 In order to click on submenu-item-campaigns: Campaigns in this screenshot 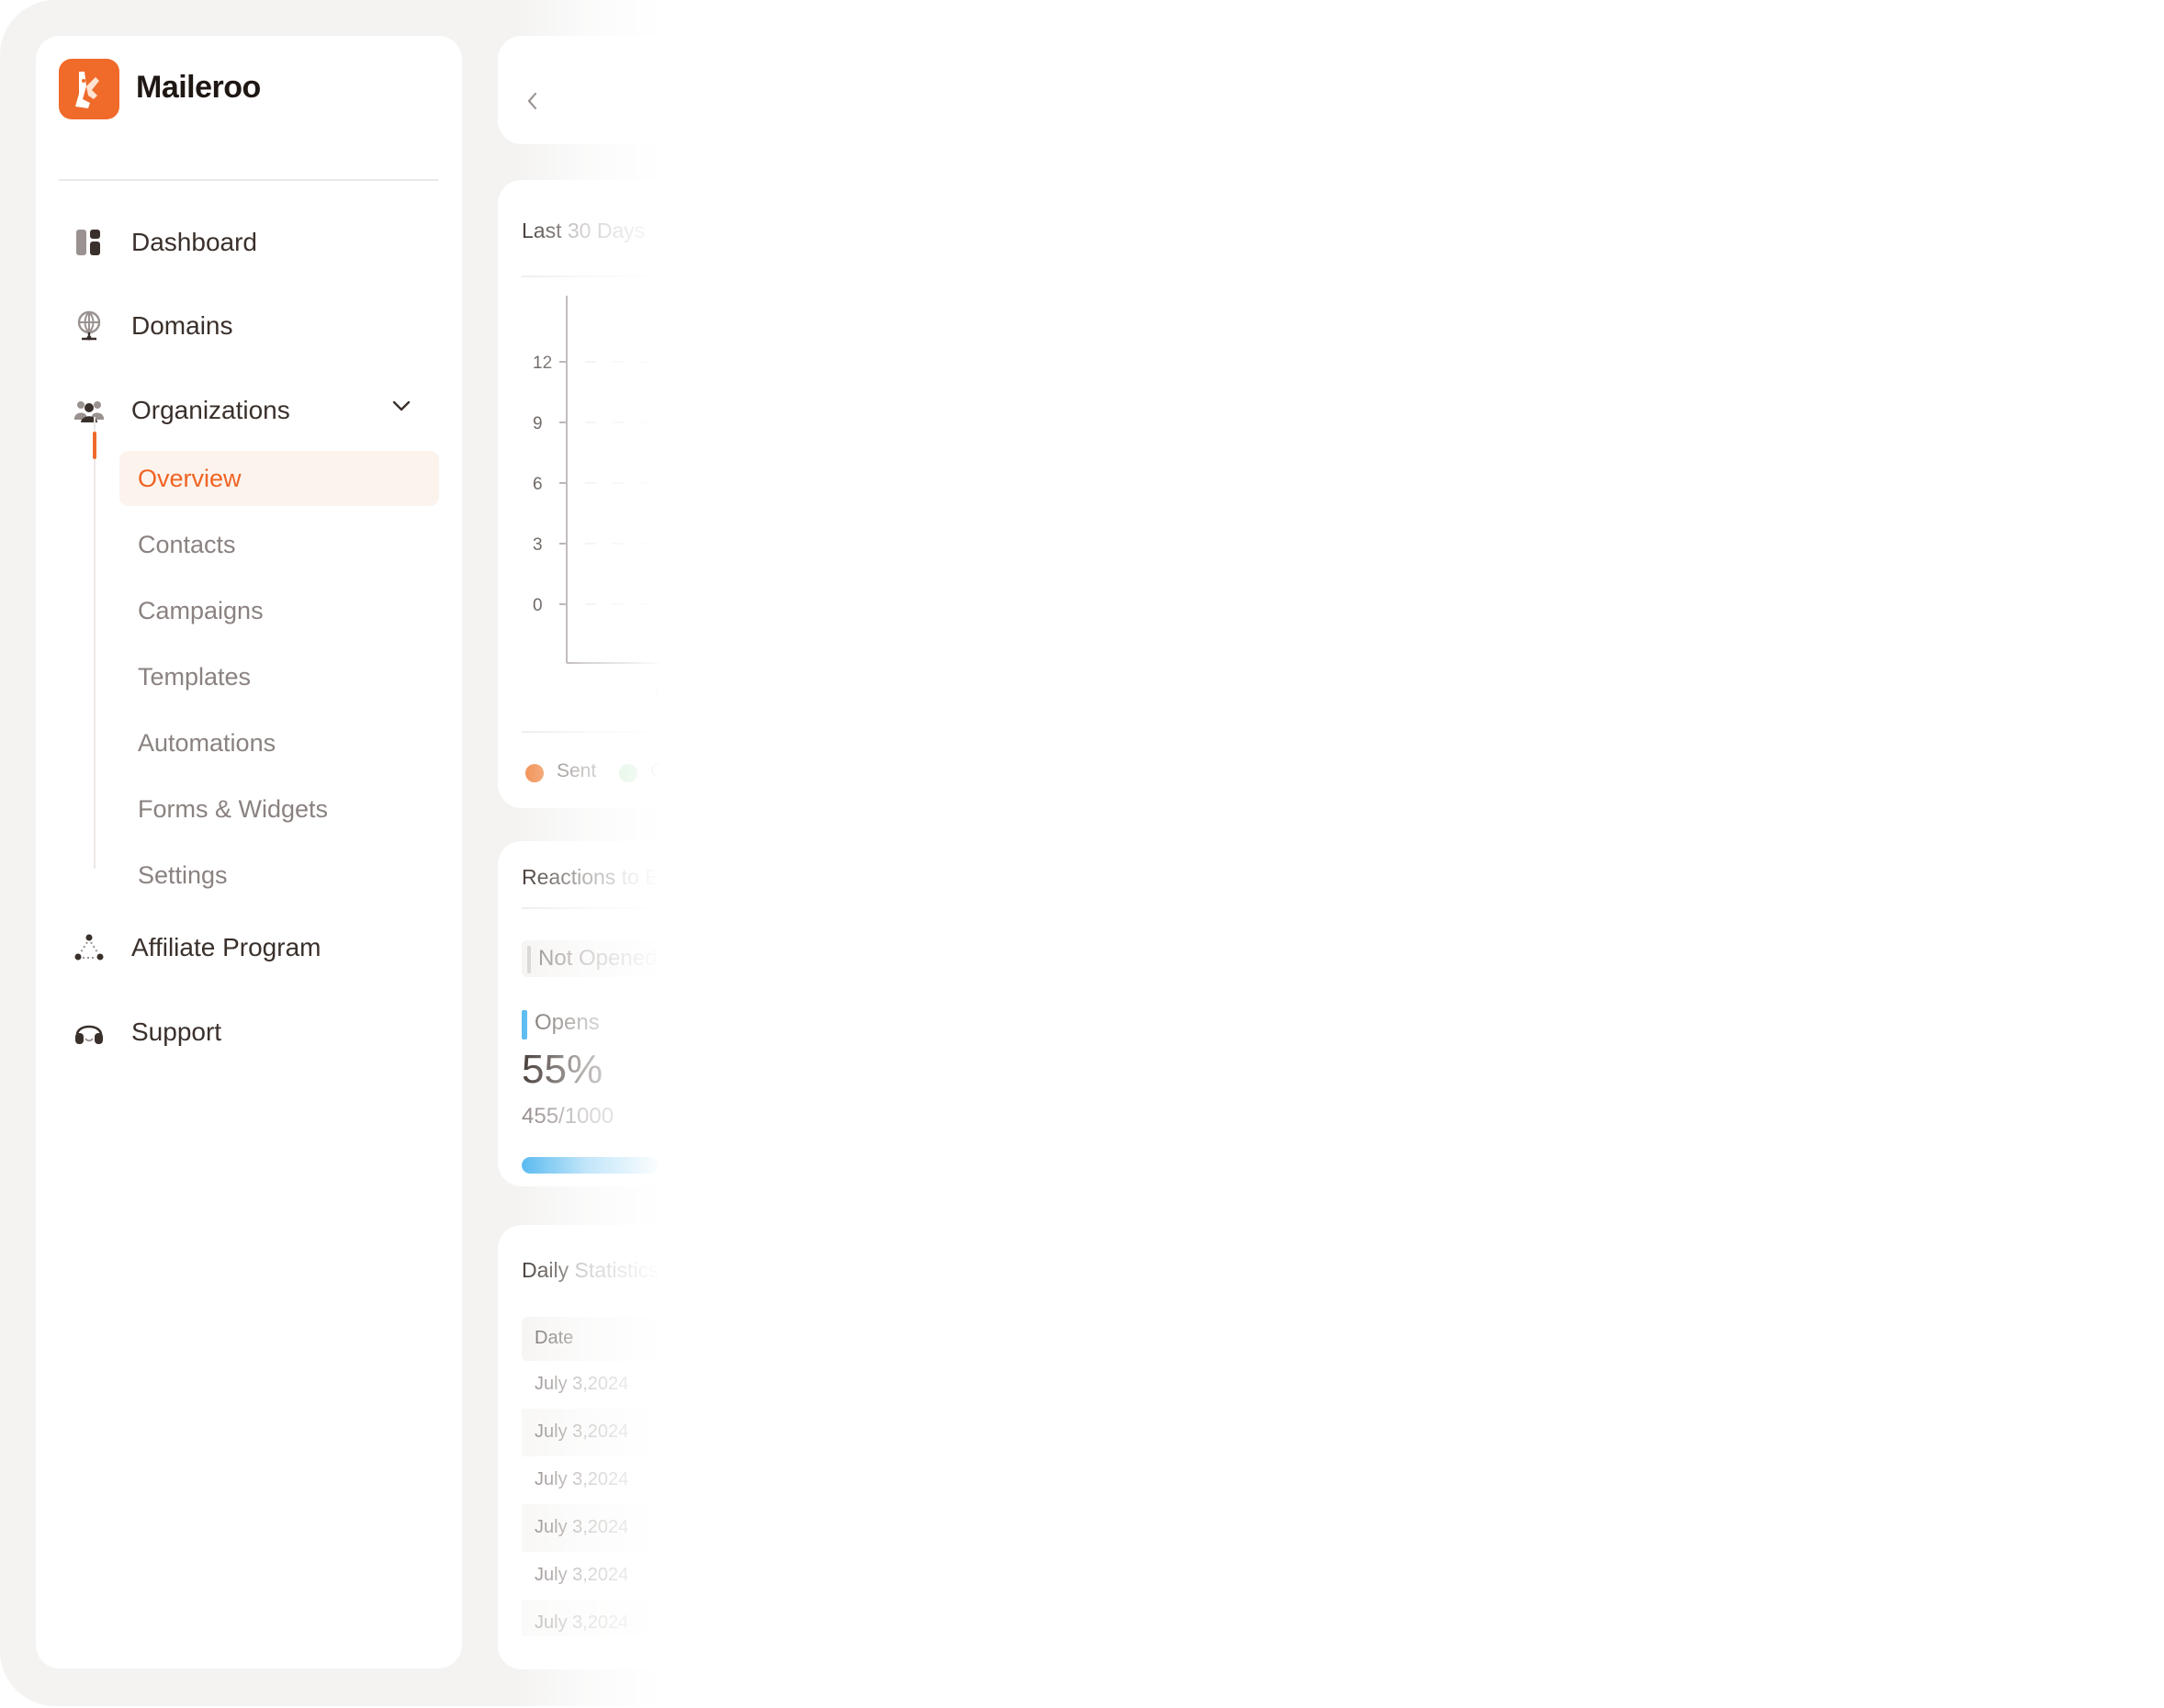, I will do `click(279, 611)`.